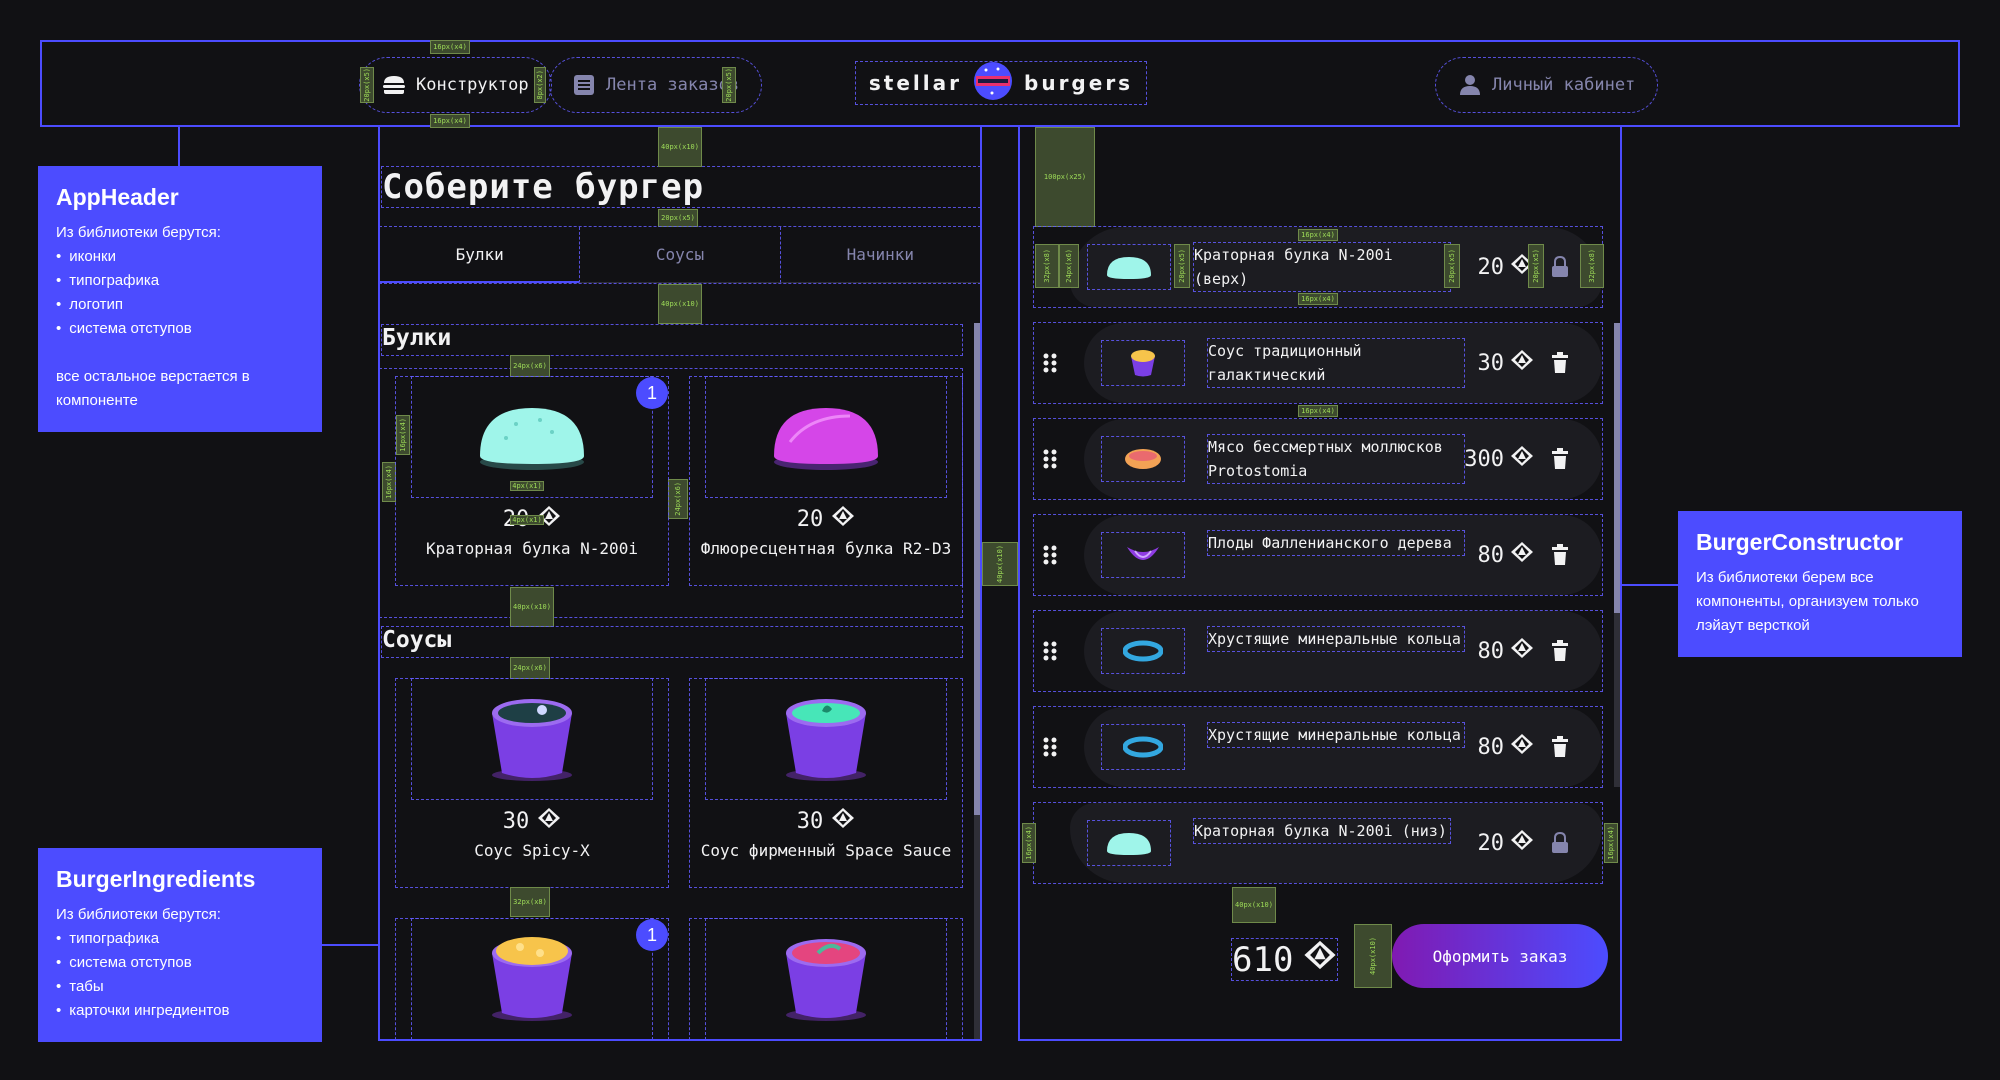  What do you see at coordinates (1336, 639) in the screenshot?
I see `constructor-element-text: Хрустящие минеральные кольца` at bounding box center [1336, 639].